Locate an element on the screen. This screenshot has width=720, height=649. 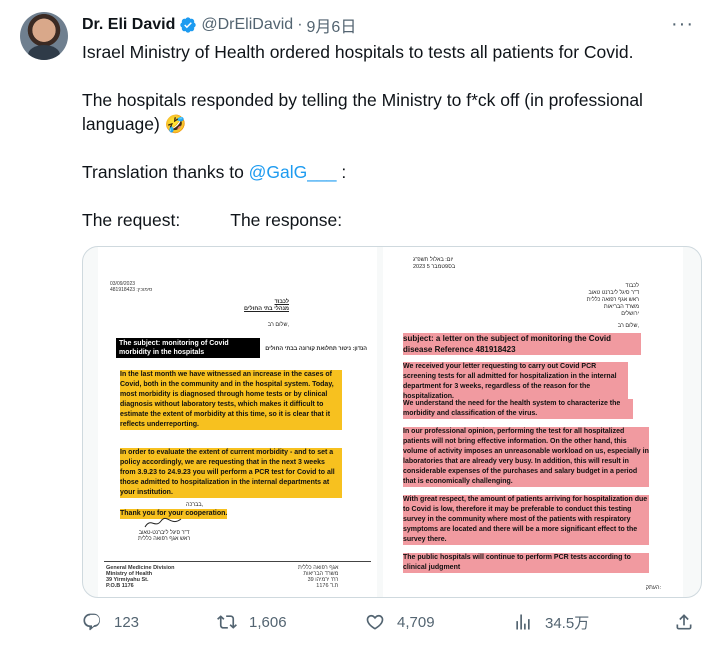
tweet-actions: 123 1,606 4,709 34.5万 is located at coordinates (392, 622).